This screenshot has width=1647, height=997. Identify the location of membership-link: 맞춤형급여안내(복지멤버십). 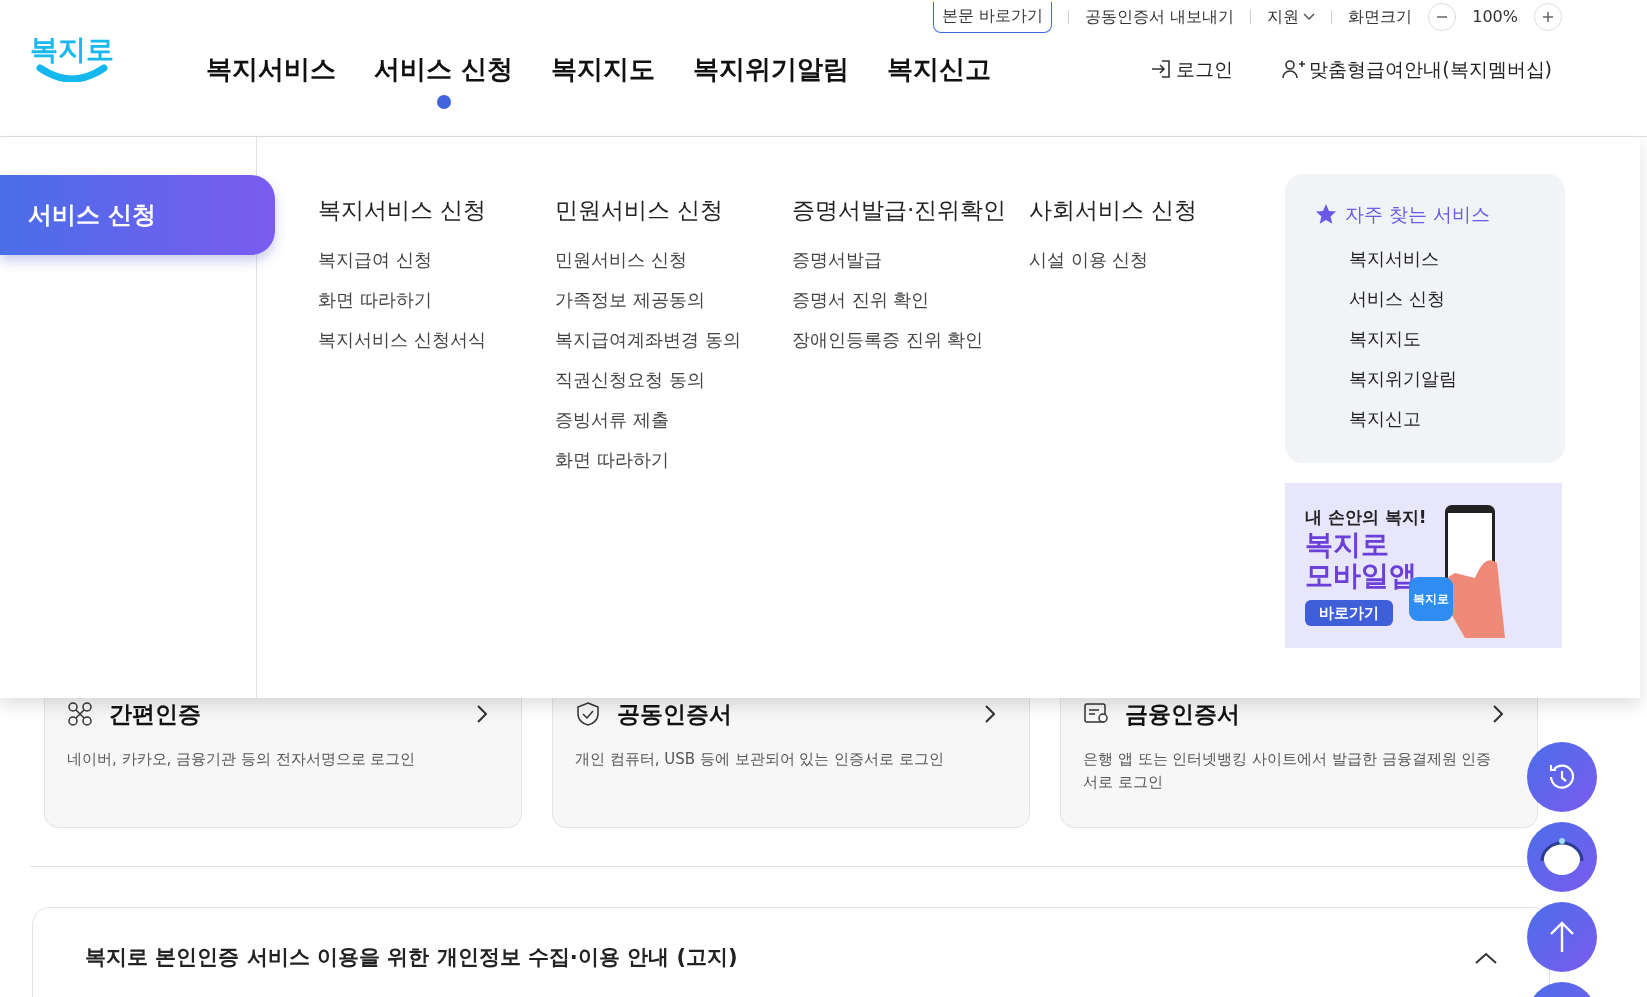
(1416, 69).